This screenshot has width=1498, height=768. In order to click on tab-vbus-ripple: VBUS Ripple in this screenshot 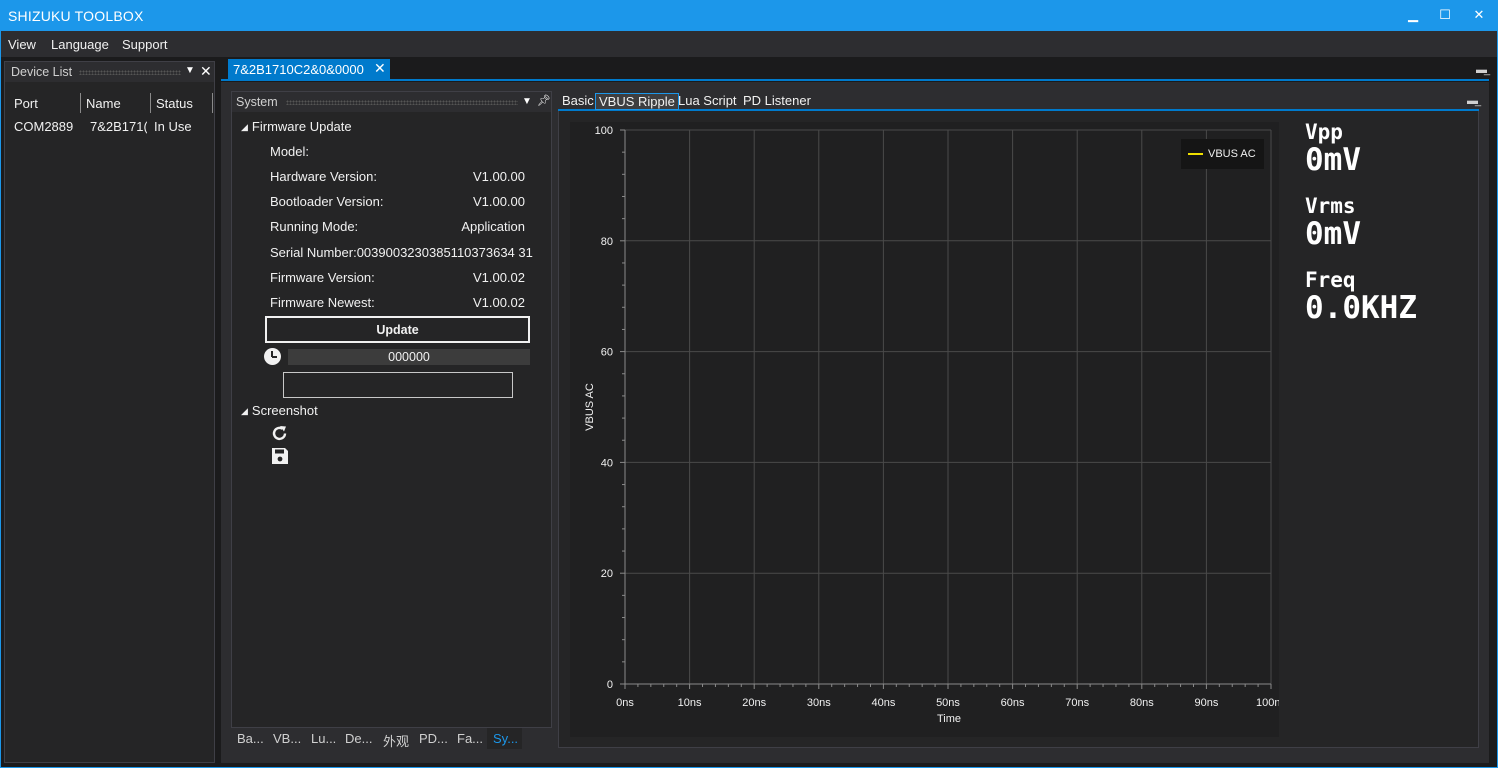, I will do `click(637, 101)`.